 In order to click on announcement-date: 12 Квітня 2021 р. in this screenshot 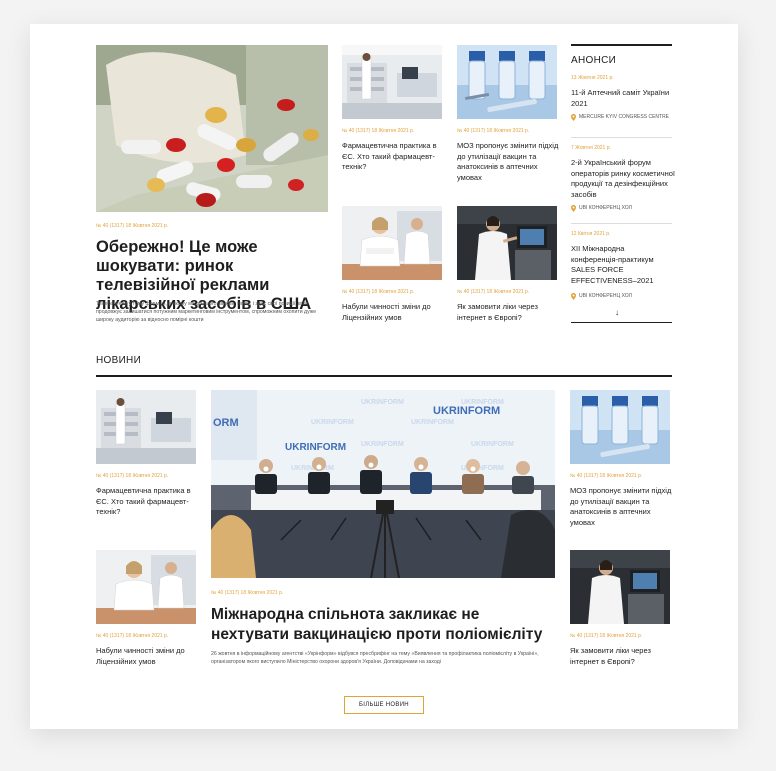, I will do `click(591, 234)`.